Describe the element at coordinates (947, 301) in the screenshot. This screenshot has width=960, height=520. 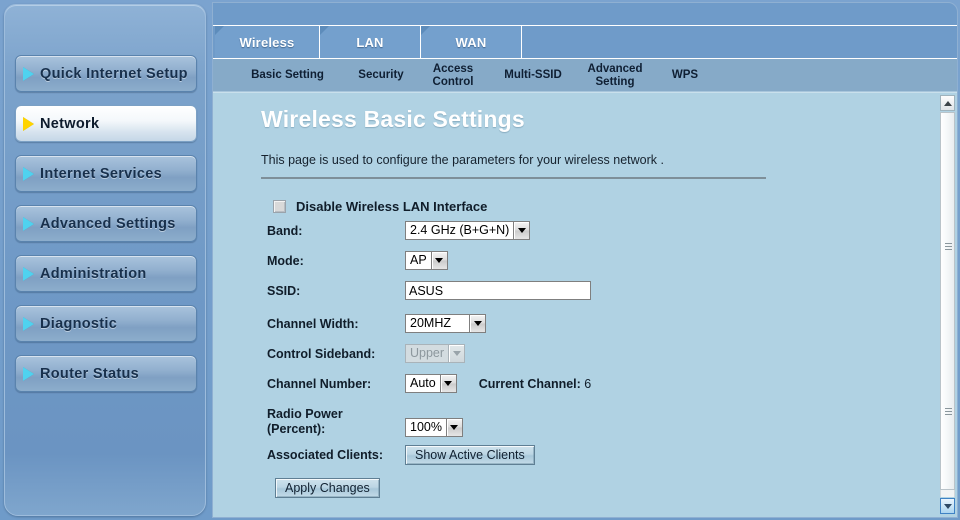
I see `scrollbar-thumb` at that location.